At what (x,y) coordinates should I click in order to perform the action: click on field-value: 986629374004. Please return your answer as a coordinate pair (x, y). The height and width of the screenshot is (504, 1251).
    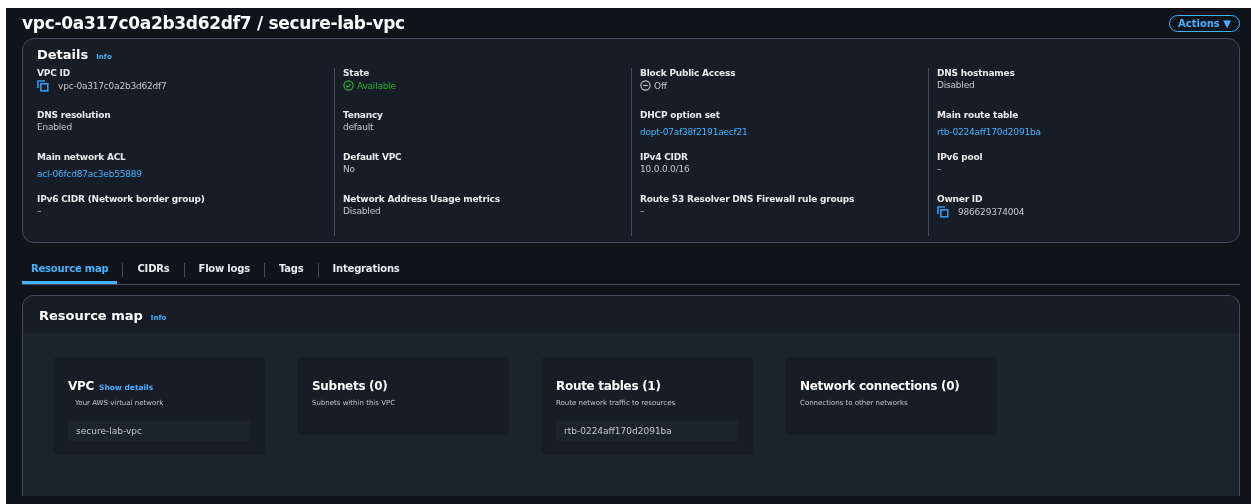
    Looking at the image, I should click on (991, 212).